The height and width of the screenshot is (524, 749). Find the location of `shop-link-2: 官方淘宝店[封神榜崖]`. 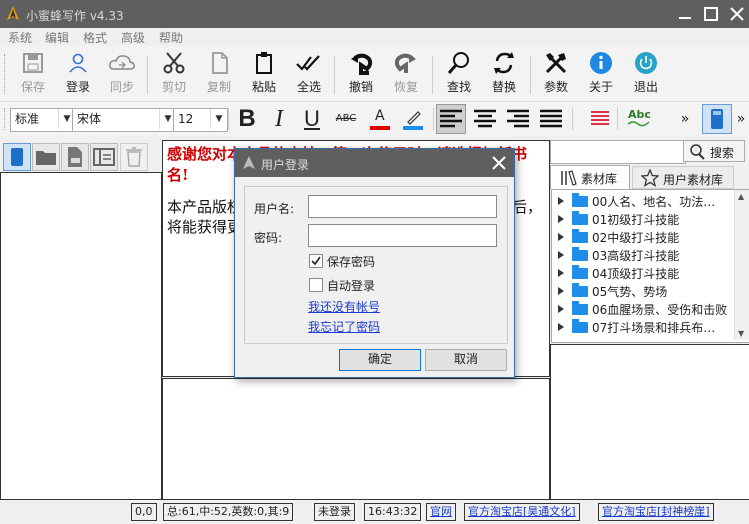

shop-link-2: 官方淘宝店[封神榜崖] is located at coordinates (656, 512).